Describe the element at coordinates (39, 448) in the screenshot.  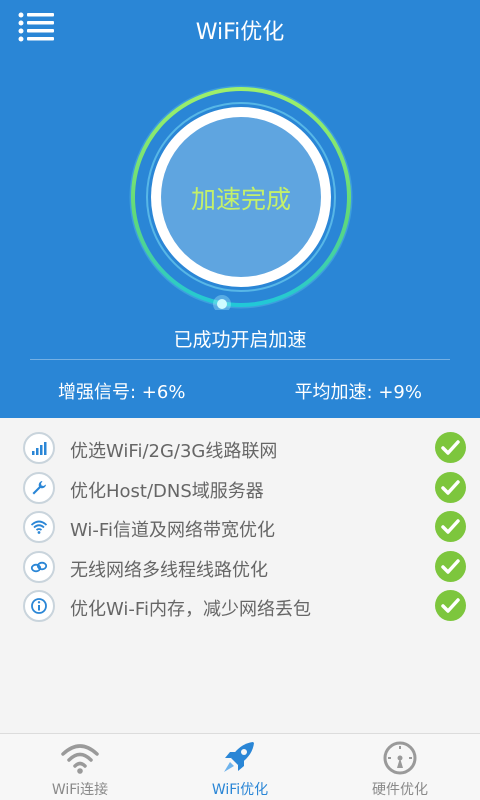
I see `signal-bars-icon` at that location.